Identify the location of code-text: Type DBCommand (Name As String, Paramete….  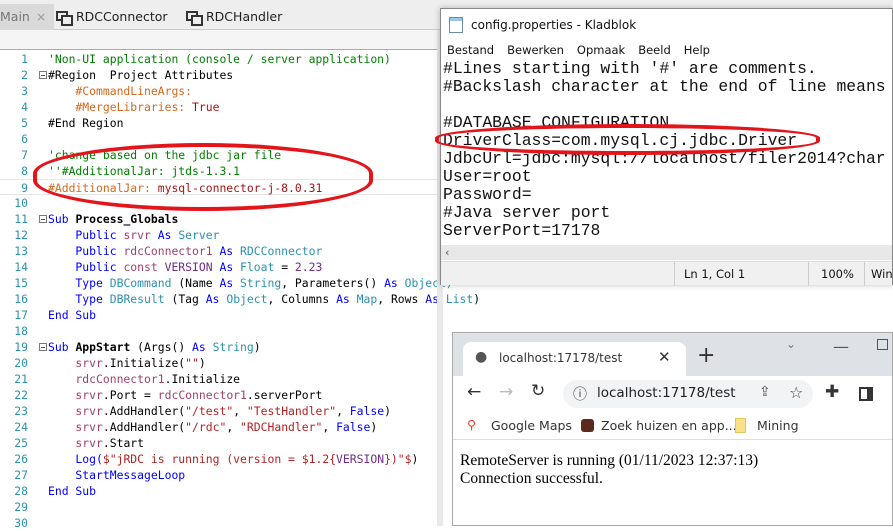
(250, 283).